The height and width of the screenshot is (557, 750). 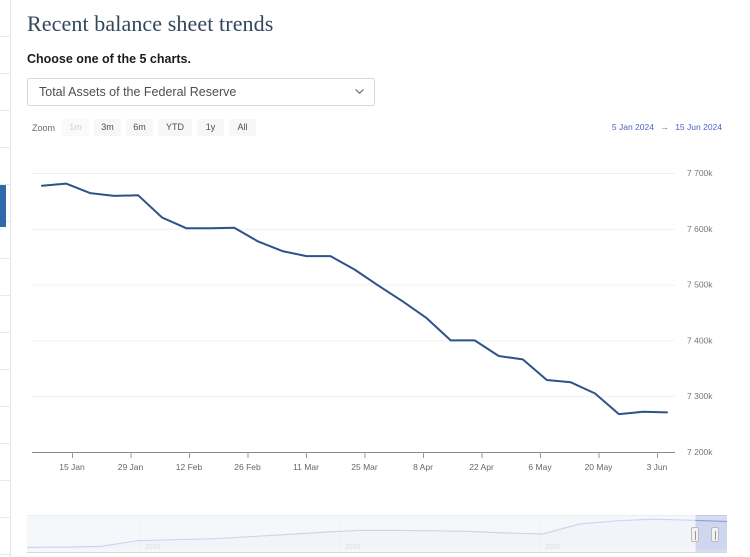 I want to click on range-button-1m: 1m, so click(x=75, y=127).